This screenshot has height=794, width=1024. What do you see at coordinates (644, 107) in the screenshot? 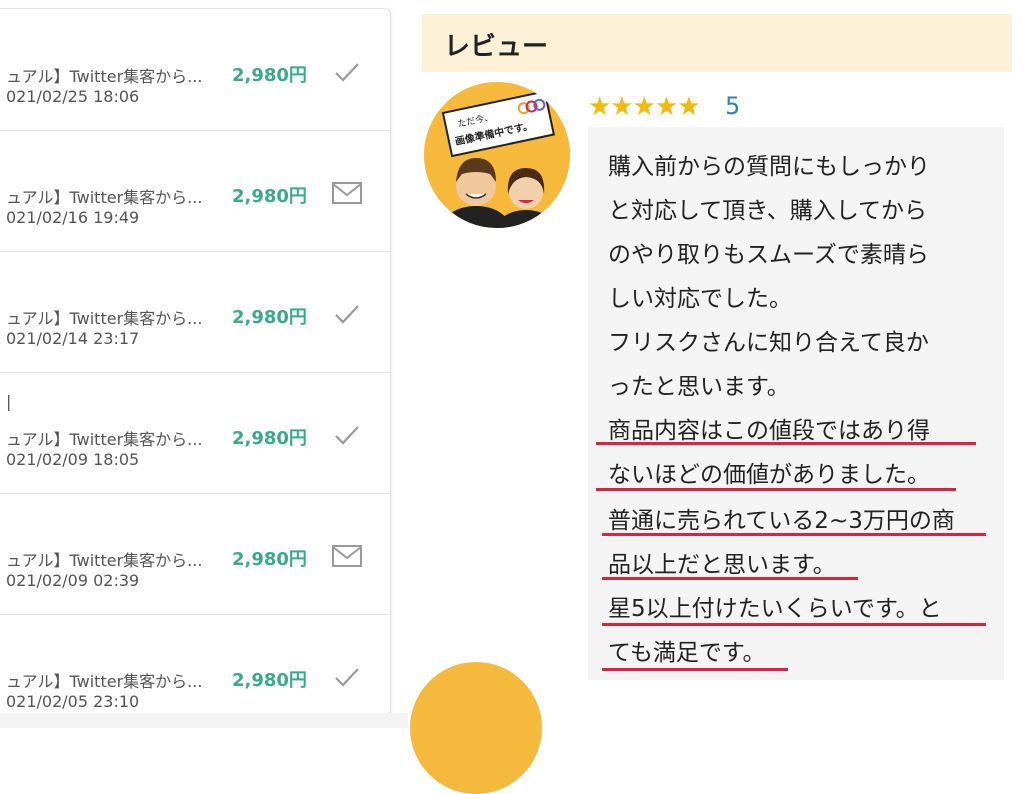
I see `rating-stars: ★★★★★` at bounding box center [644, 107].